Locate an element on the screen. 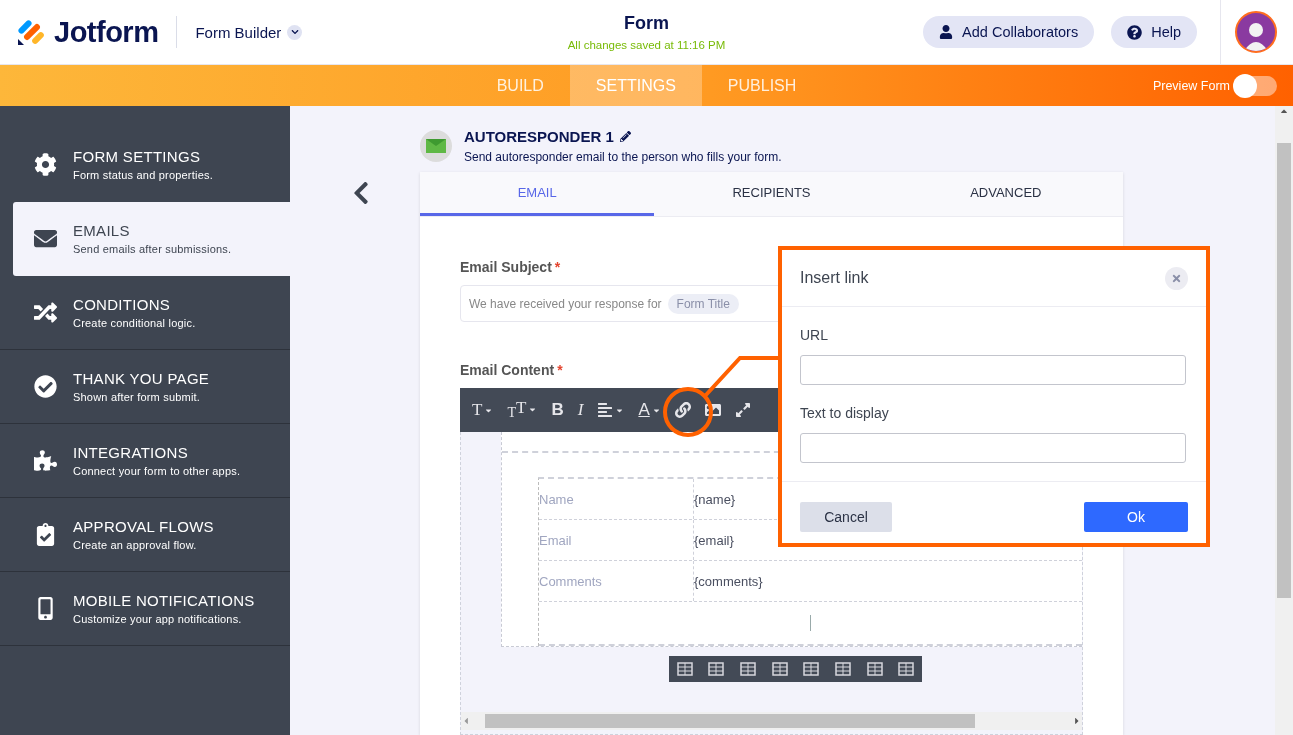 This screenshot has height=735, width=1293. sidebar-item-subtitle: Create conditional logic. is located at coordinates (134, 323).